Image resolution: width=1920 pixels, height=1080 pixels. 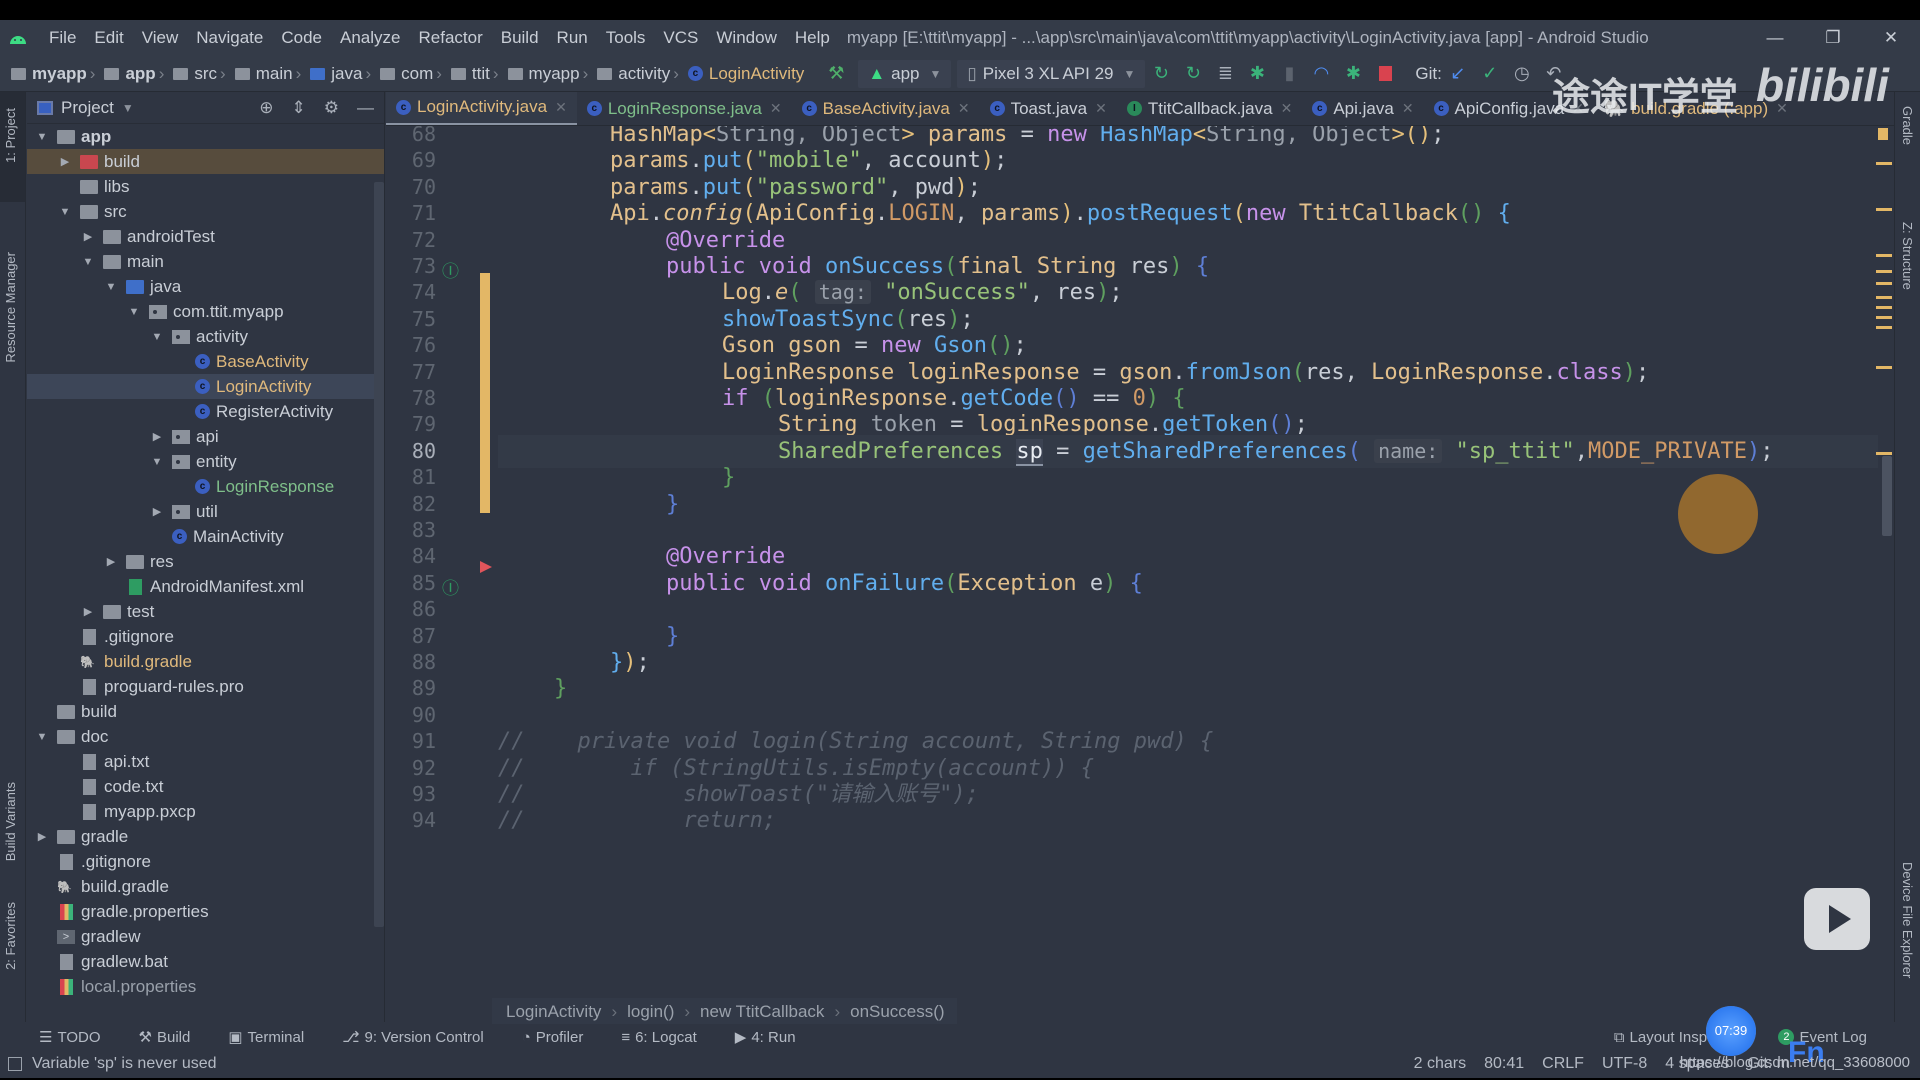 What do you see at coordinates (62, 38) in the screenshot?
I see `menu-file: File` at bounding box center [62, 38].